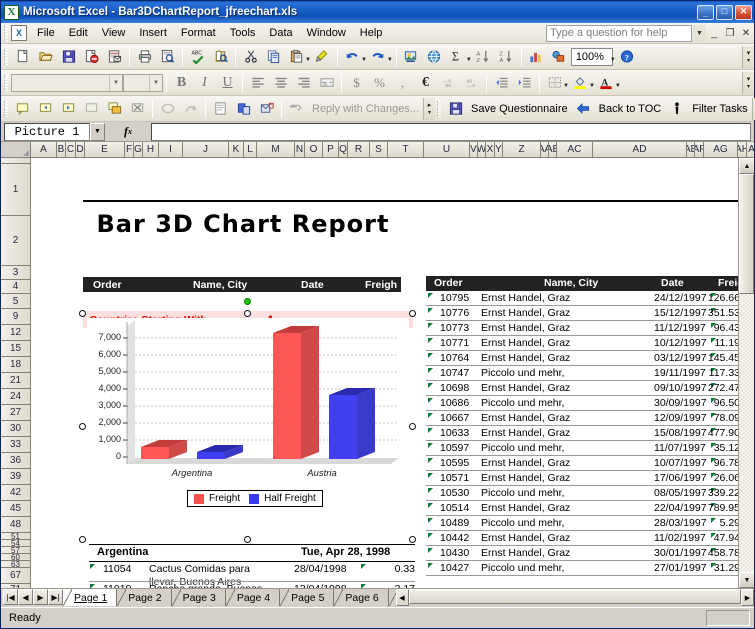  I want to click on column-header-ag: AG, so click(721, 150).